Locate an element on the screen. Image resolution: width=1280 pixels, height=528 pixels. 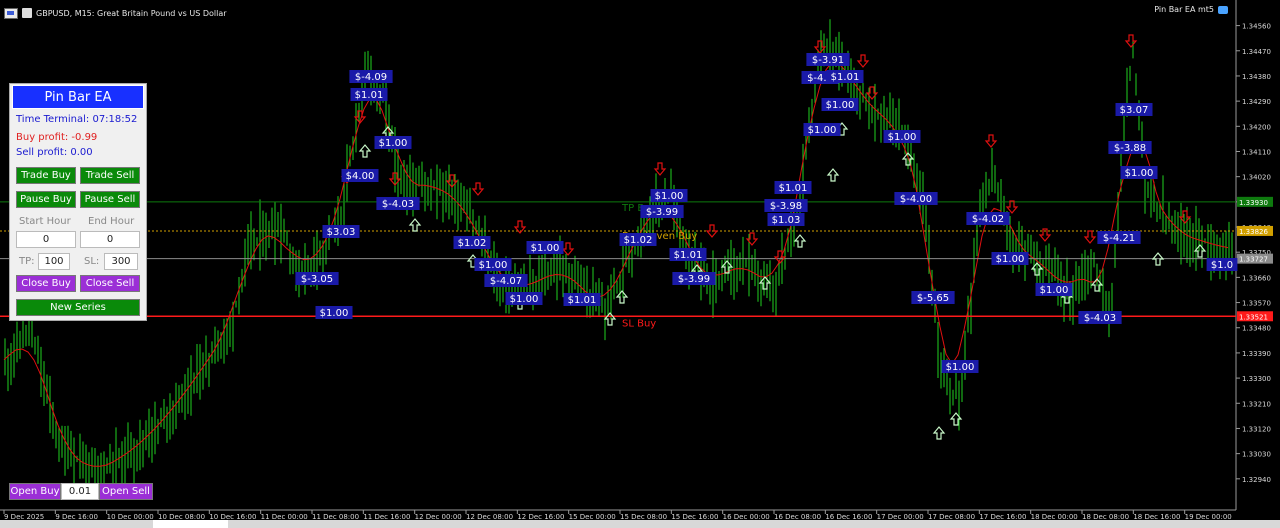
profit-label-text: $-3.05 is located at coordinates (317, 279).